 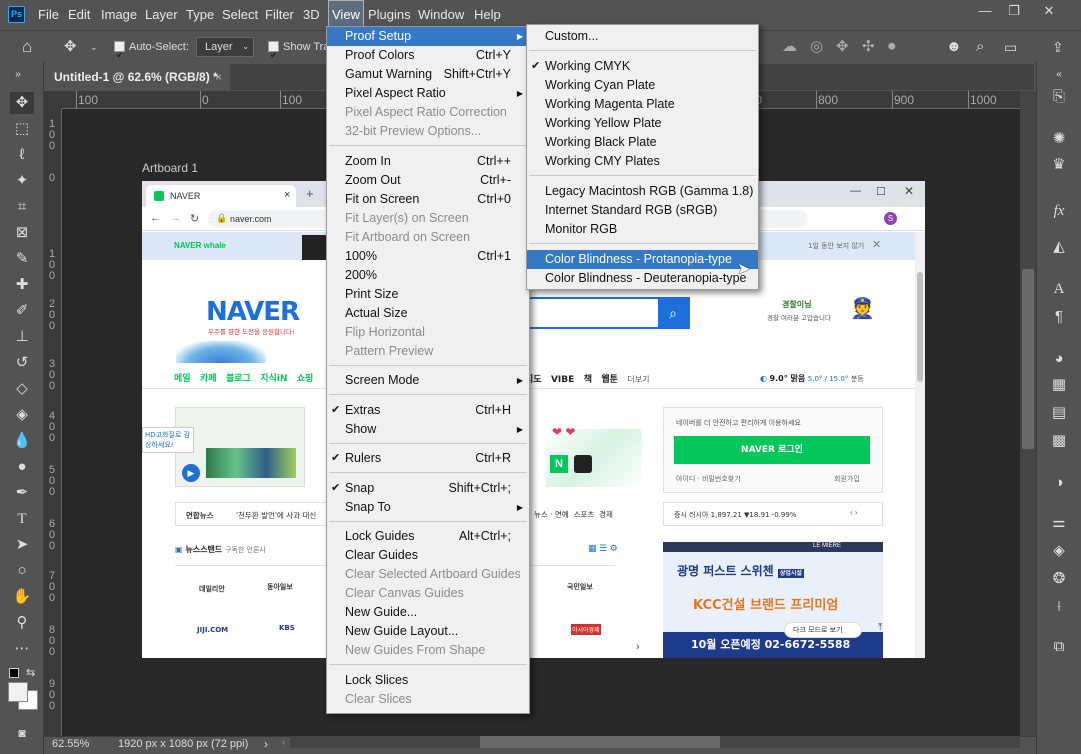 What do you see at coordinates (22, 311) in the screenshot?
I see `brush-tool-icon: ✐` at bounding box center [22, 311].